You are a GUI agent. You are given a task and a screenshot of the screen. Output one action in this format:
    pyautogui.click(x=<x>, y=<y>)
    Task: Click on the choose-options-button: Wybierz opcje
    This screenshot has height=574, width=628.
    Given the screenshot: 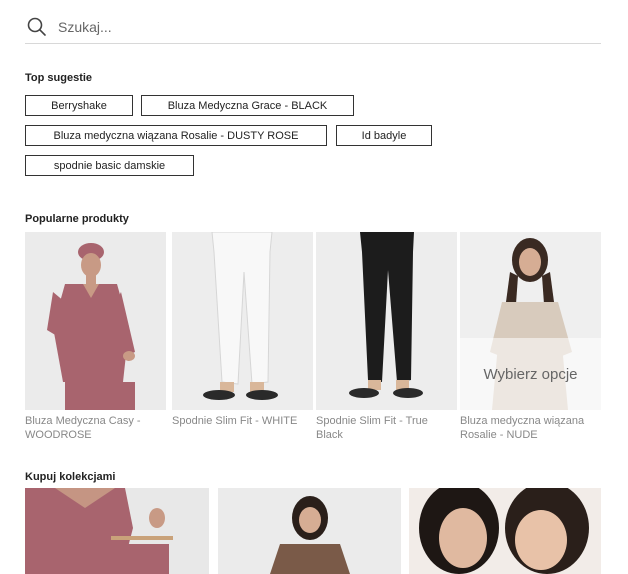 What is the action you would take?
    pyautogui.click(x=530, y=374)
    